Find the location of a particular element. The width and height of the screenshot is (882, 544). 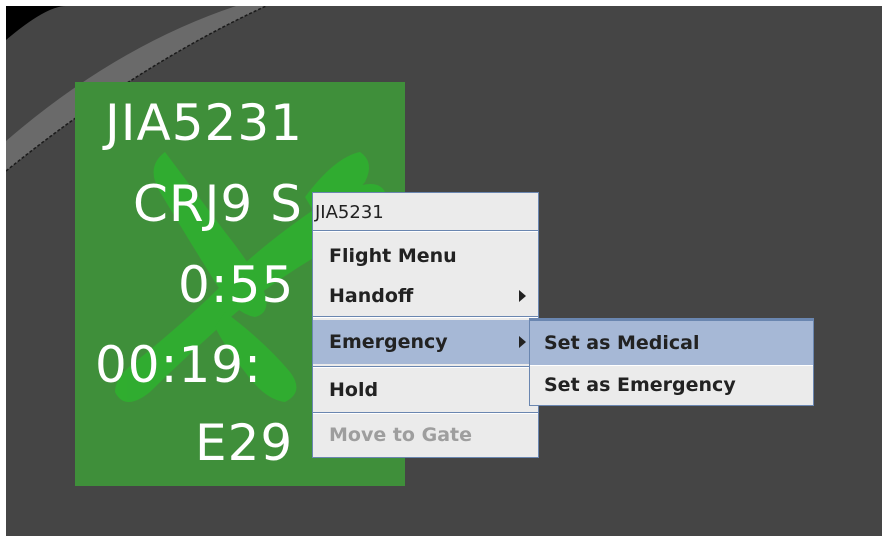

menu-item-emergency: Emergency is located at coordinates (425, 342).